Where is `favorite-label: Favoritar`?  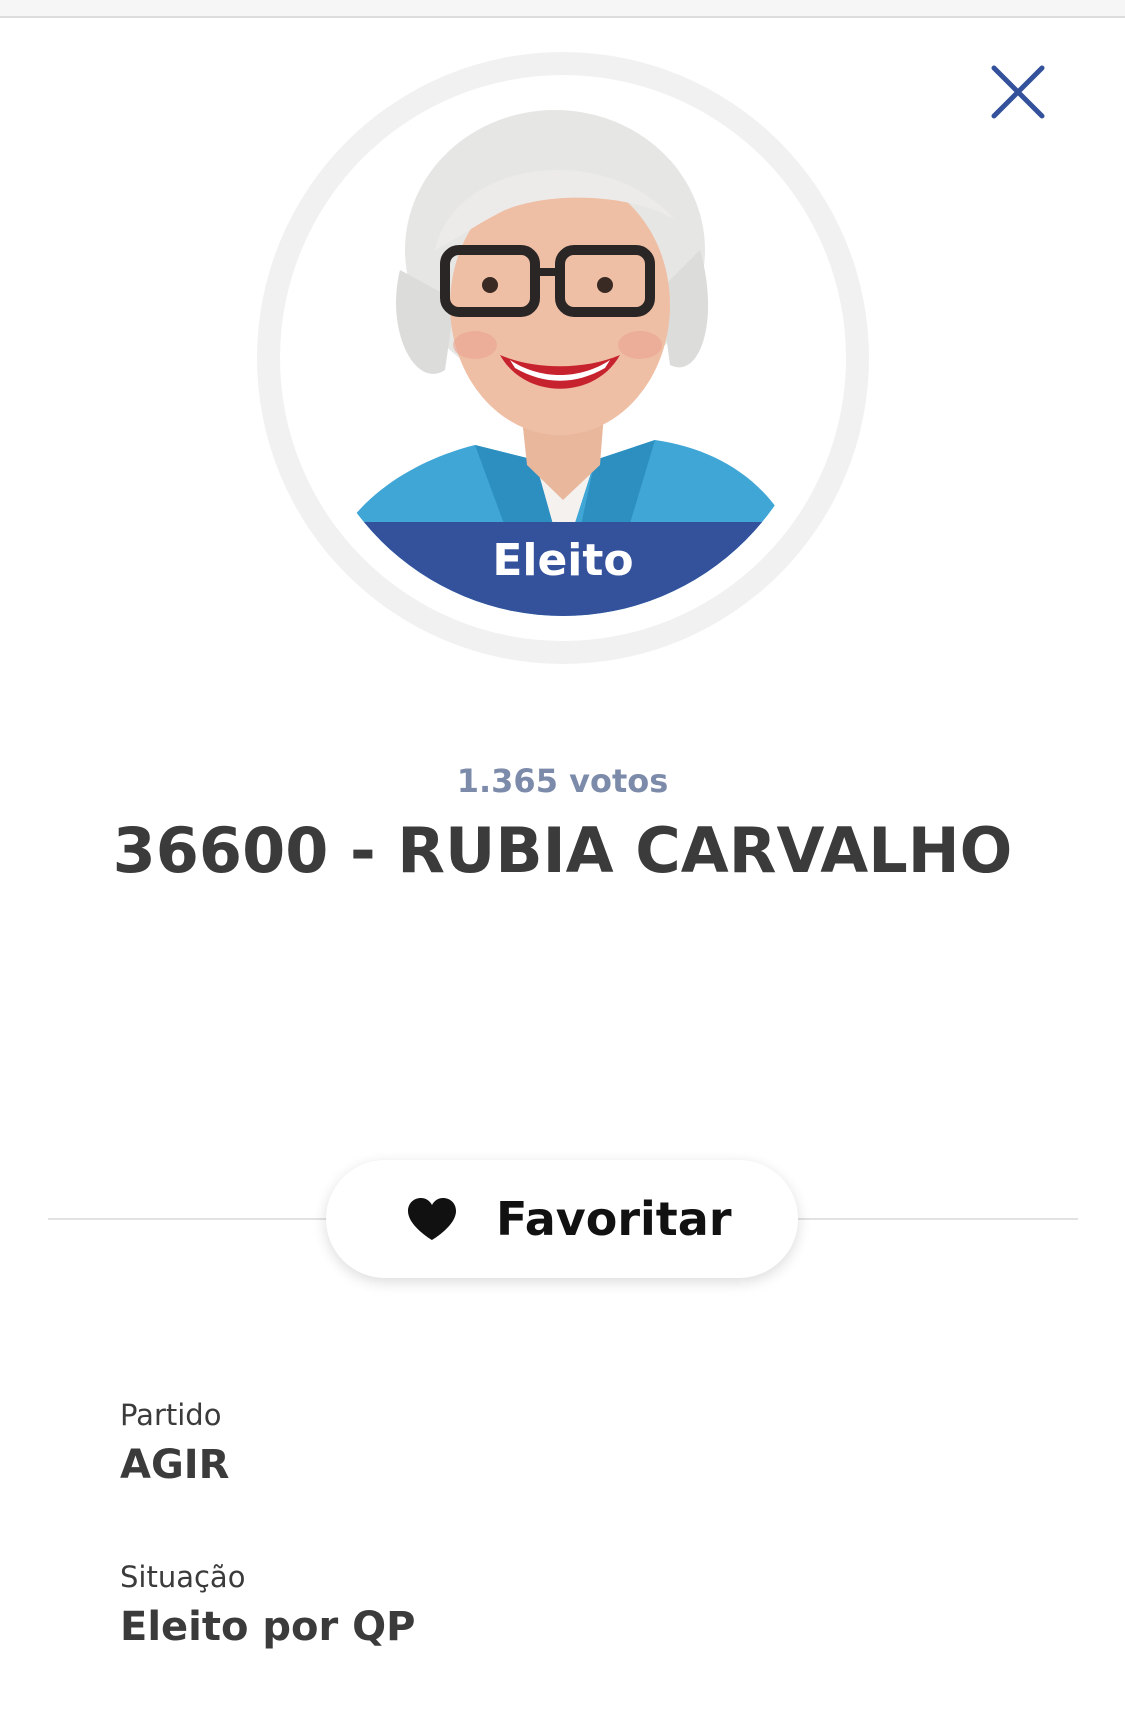 favorite-label: Favoritar is located at coordinates (614, 1219).